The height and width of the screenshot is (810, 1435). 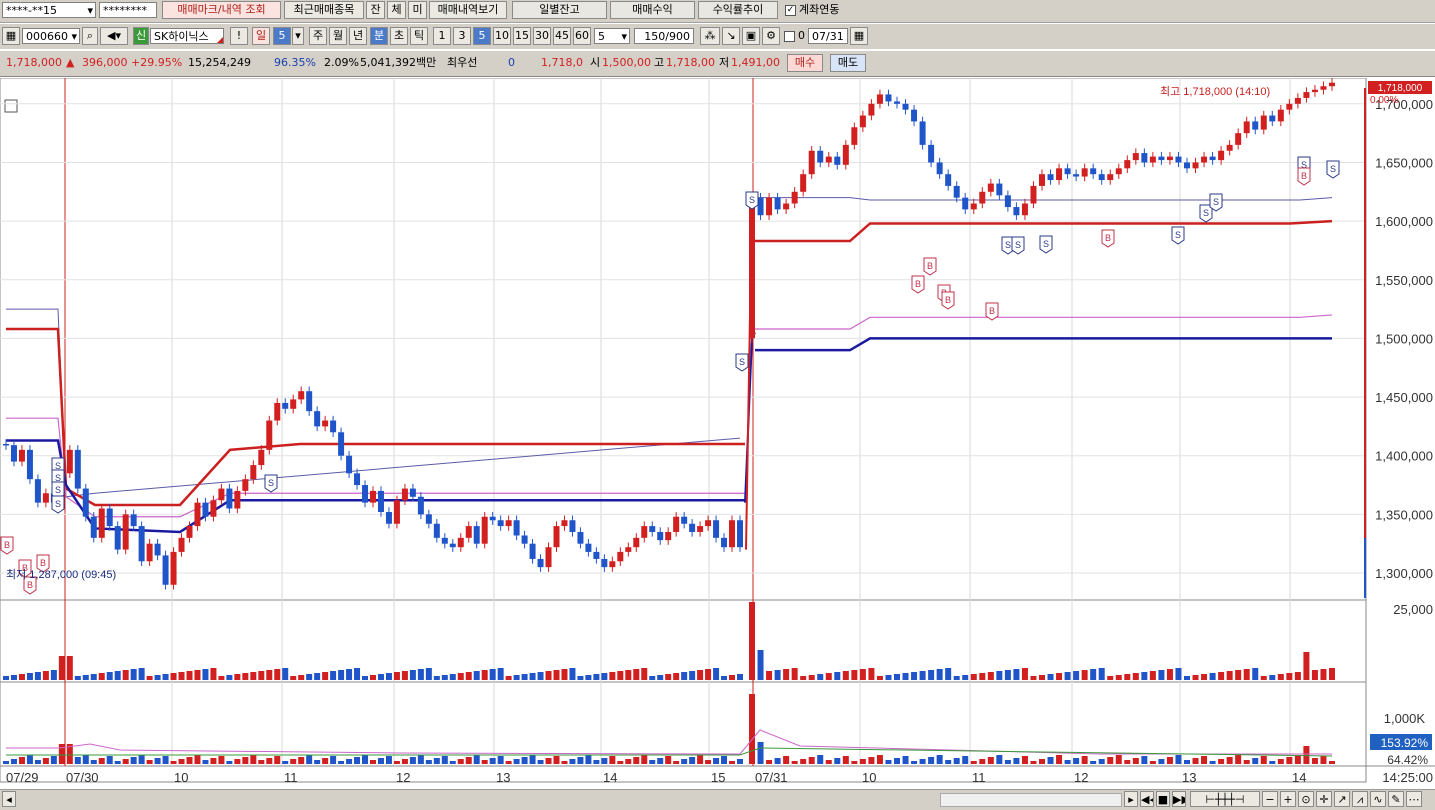 I want to click on trade-profit-button: 매매수익, so click(x=652, y=10).